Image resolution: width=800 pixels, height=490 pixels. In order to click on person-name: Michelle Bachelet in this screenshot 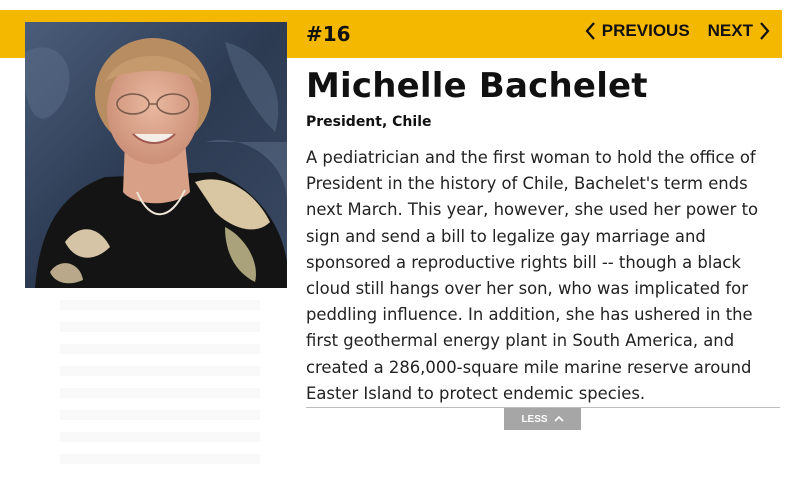, I will do `click(477, 86)`.